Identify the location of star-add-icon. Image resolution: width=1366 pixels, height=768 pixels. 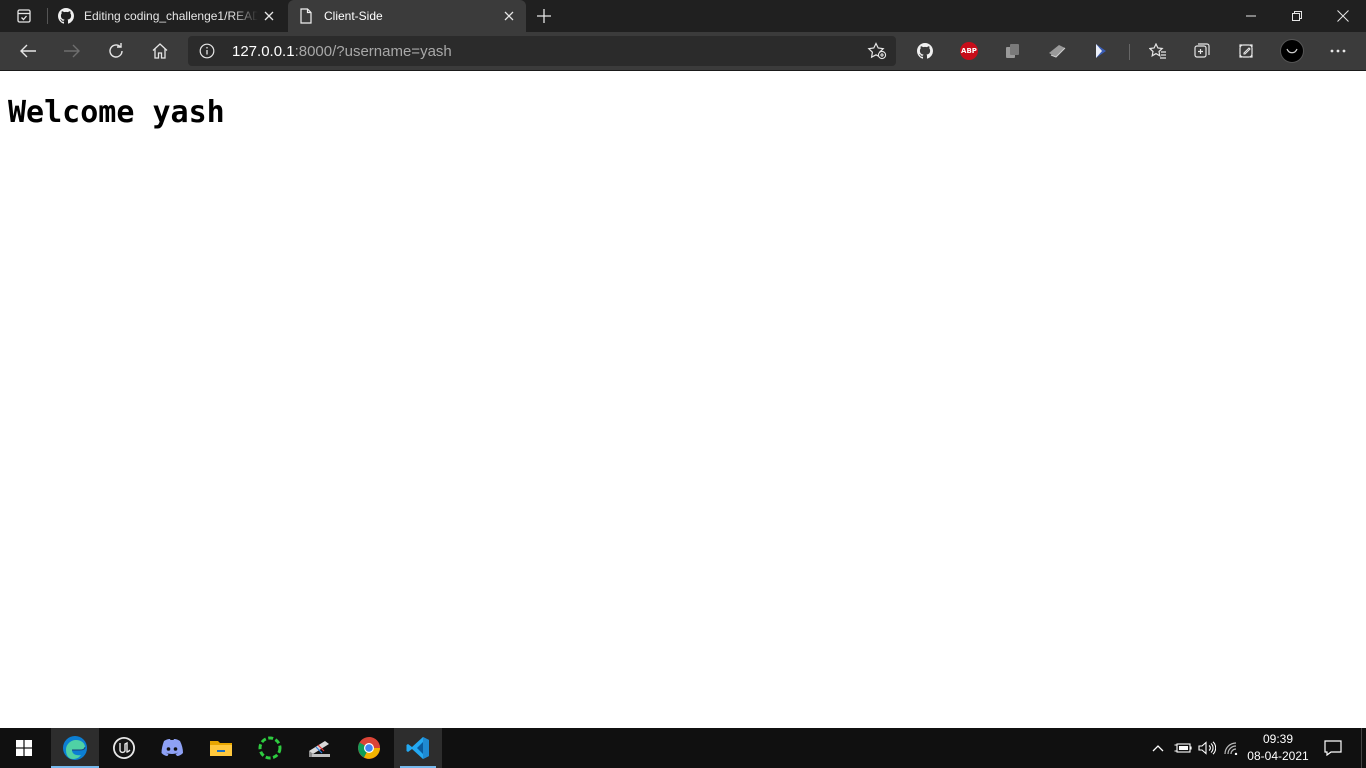
(877, 51).